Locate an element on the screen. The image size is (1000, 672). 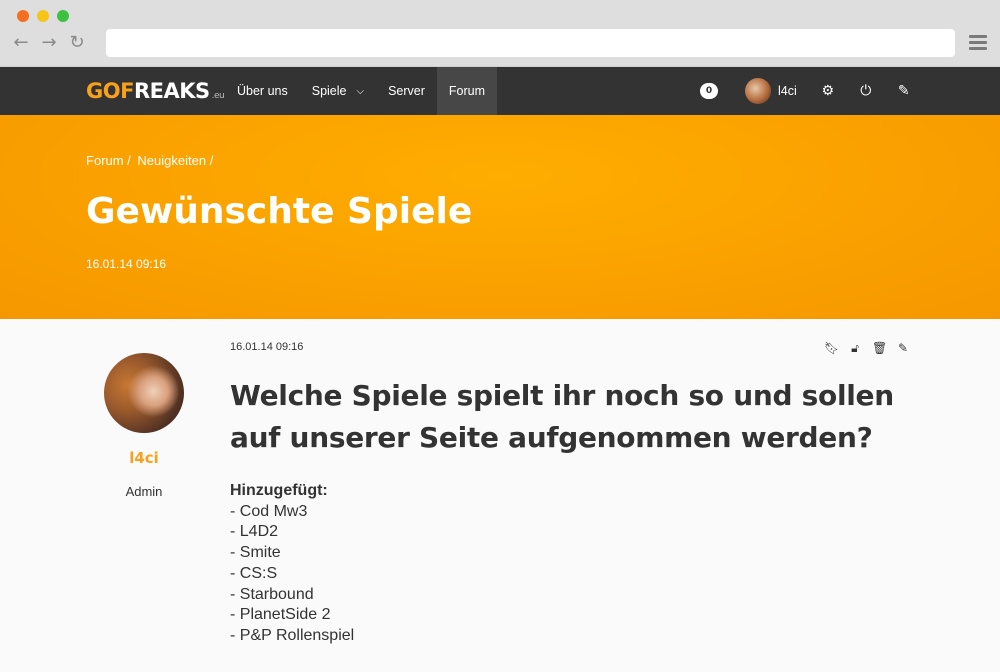
menu-label: Über uns is located at coordinates (262, 91).